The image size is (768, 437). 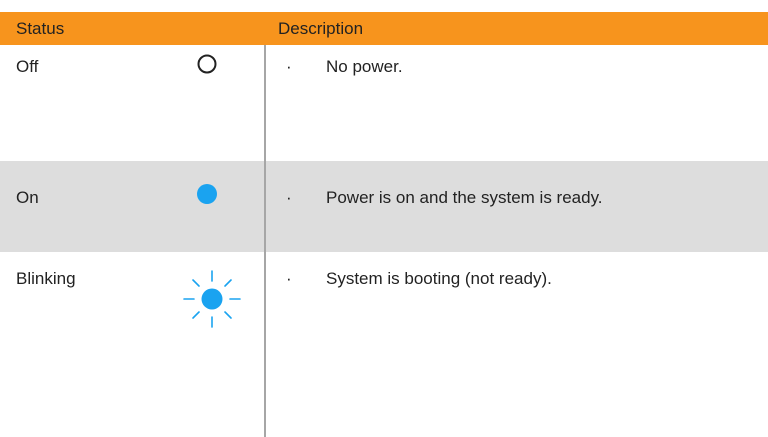 What do you see at coordinates (27, 66) in the screenshot?
I see `status-label-off: Off` at bounding box center [27, 66].